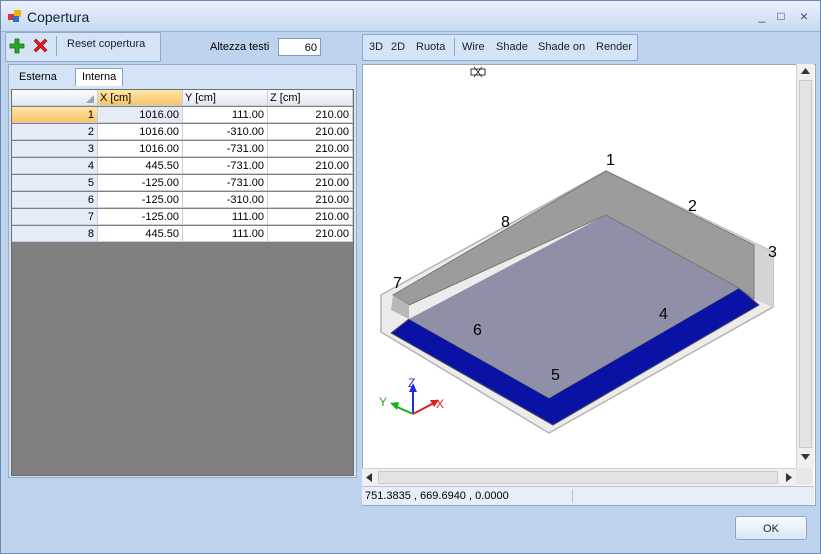  I want to click on view-toolbar: 3D 2D Ruota Wire Shade Shade on Render, so click(500, 47).